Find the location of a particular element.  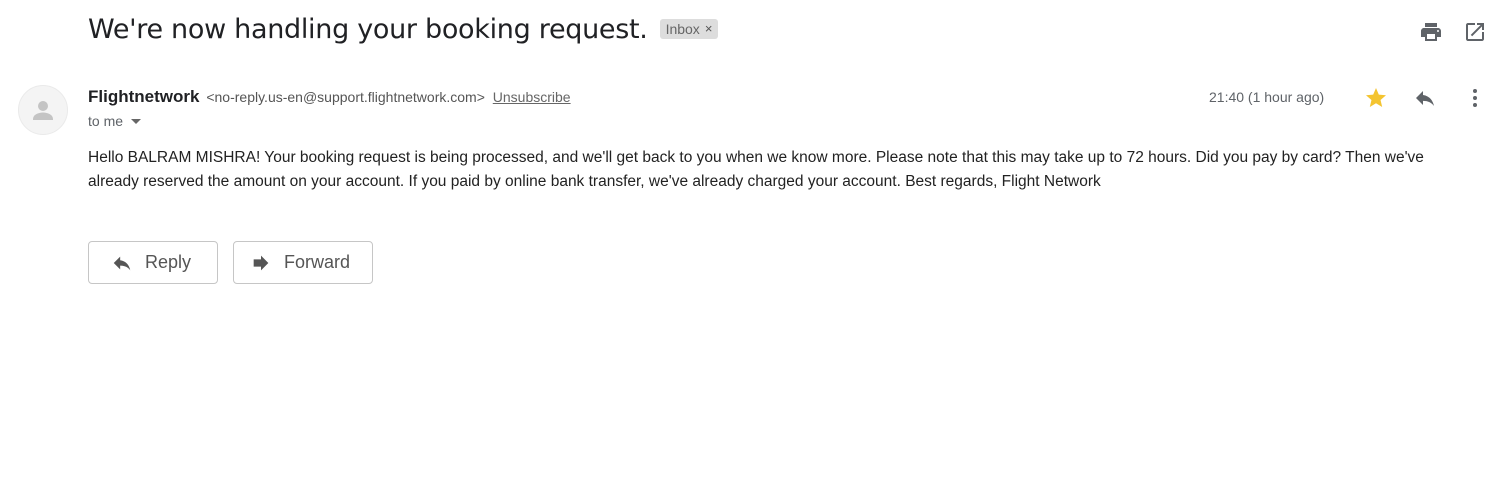

email-subject: We're now handling your booking request. is located at coordinates (368, 29).